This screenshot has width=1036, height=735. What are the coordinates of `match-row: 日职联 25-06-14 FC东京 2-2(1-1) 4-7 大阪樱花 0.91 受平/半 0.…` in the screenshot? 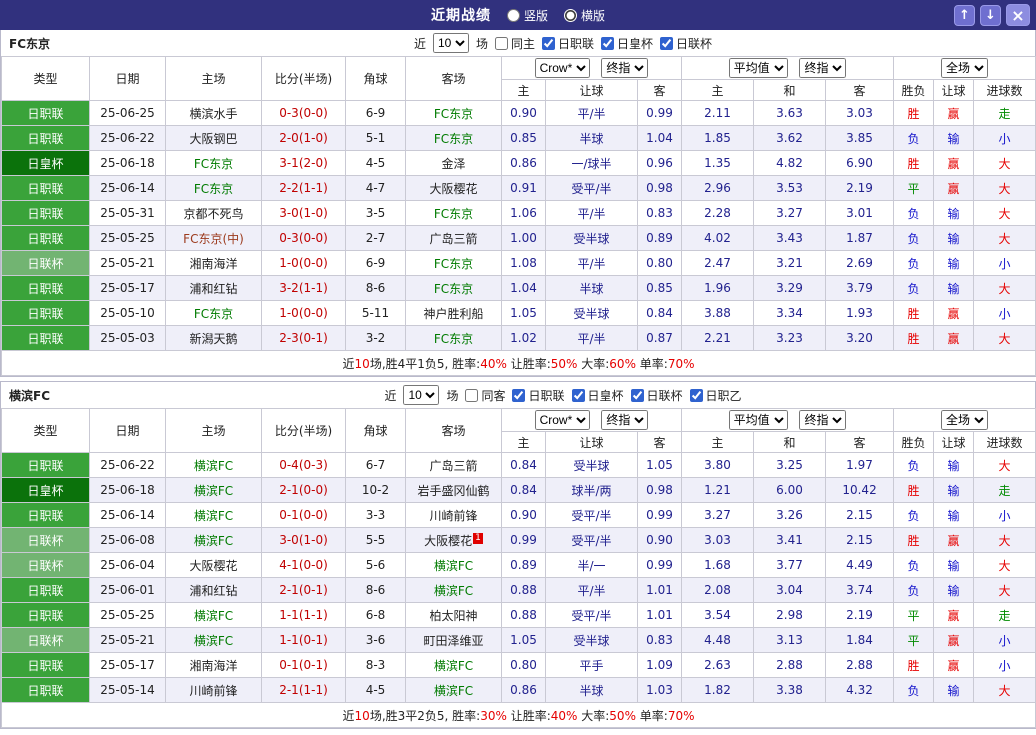 It's located at (518, 188).